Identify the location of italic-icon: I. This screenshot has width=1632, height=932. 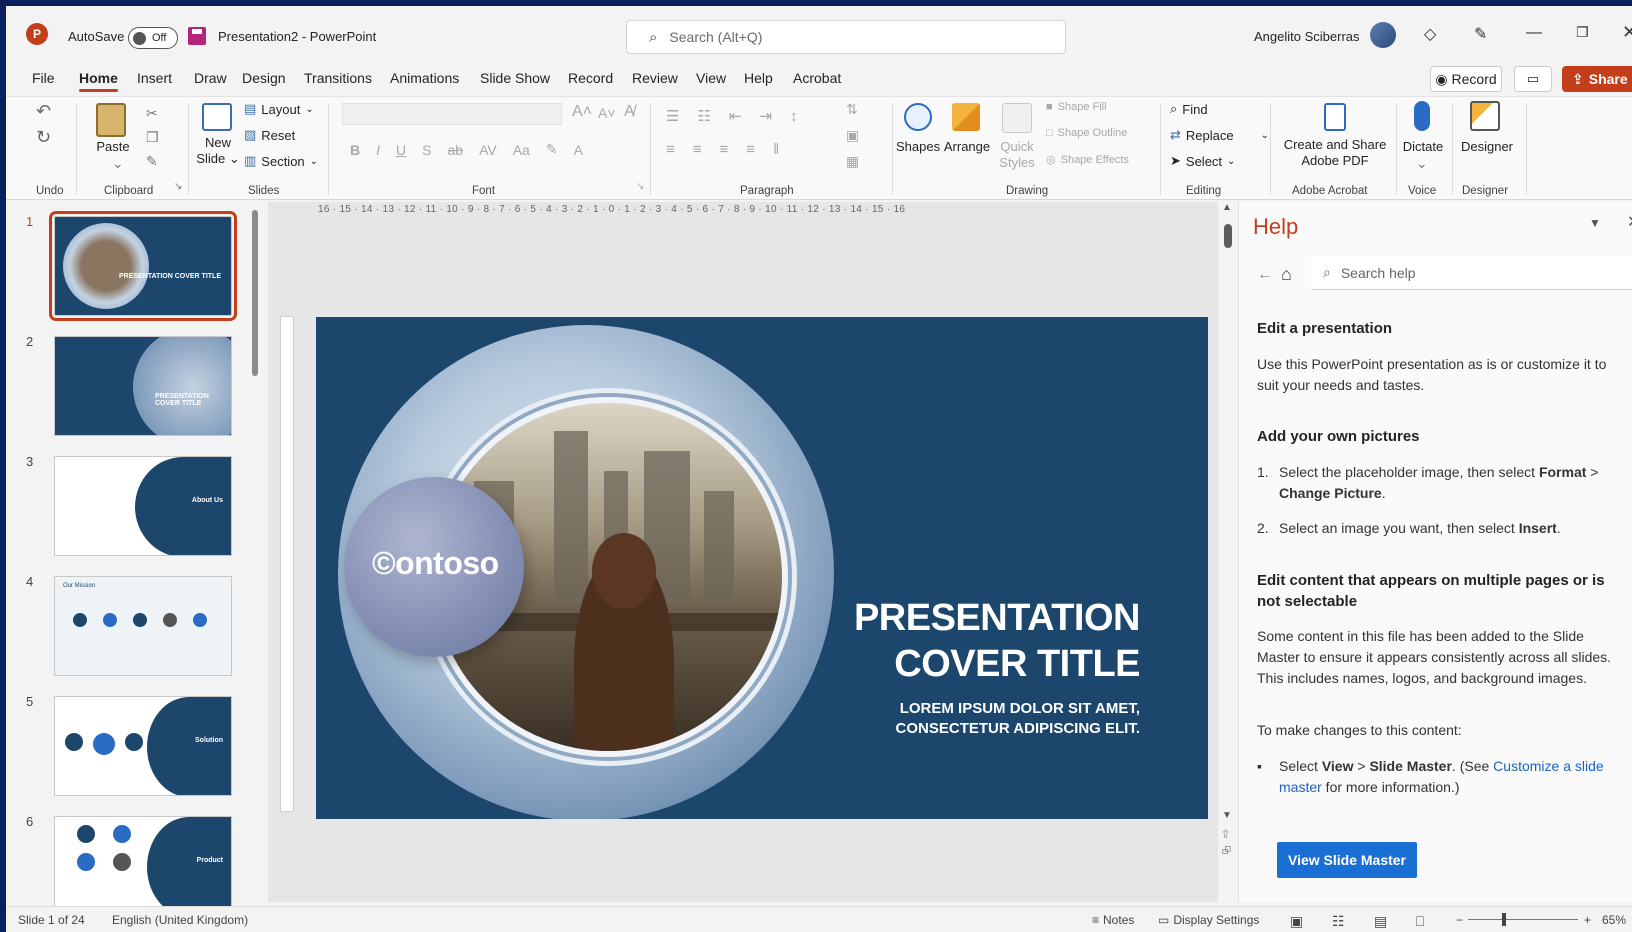
(378, 150).